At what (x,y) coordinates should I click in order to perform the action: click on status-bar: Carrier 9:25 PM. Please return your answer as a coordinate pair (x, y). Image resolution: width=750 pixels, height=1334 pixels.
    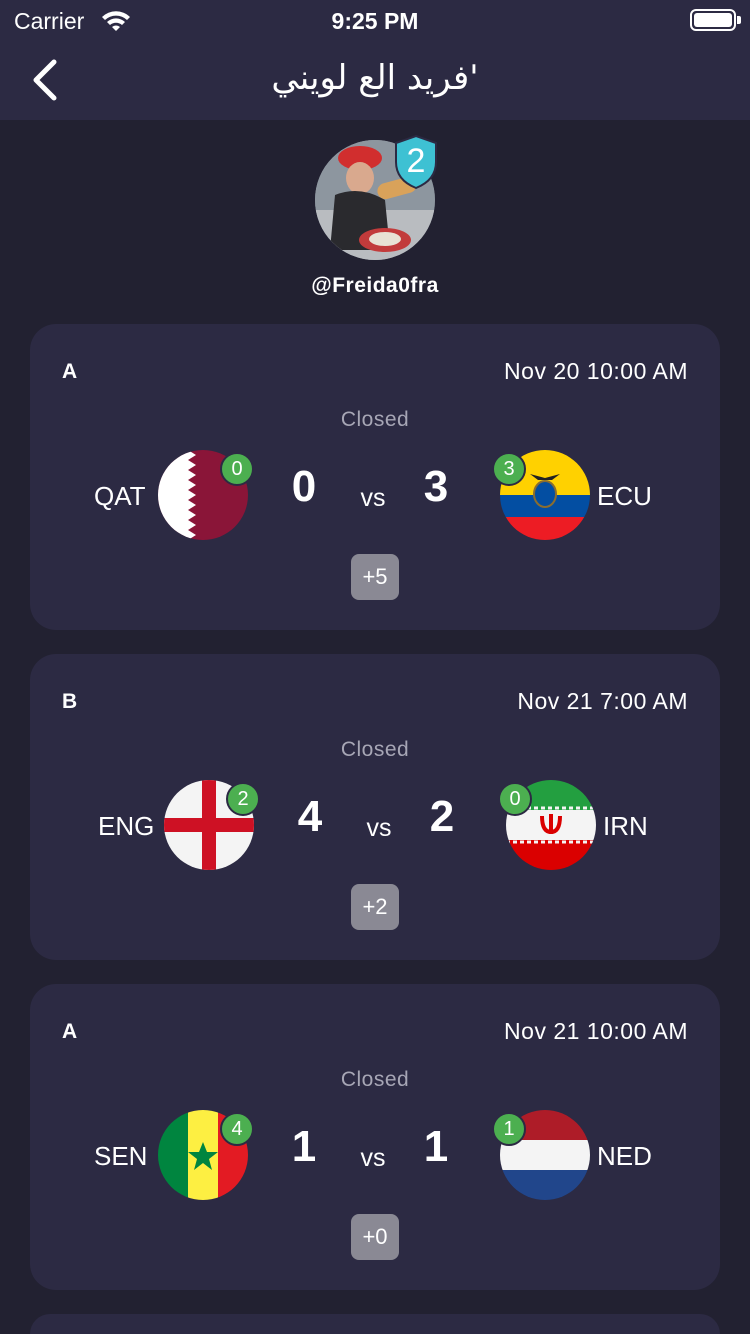
    Looking at the image, I should click on (375, 20).